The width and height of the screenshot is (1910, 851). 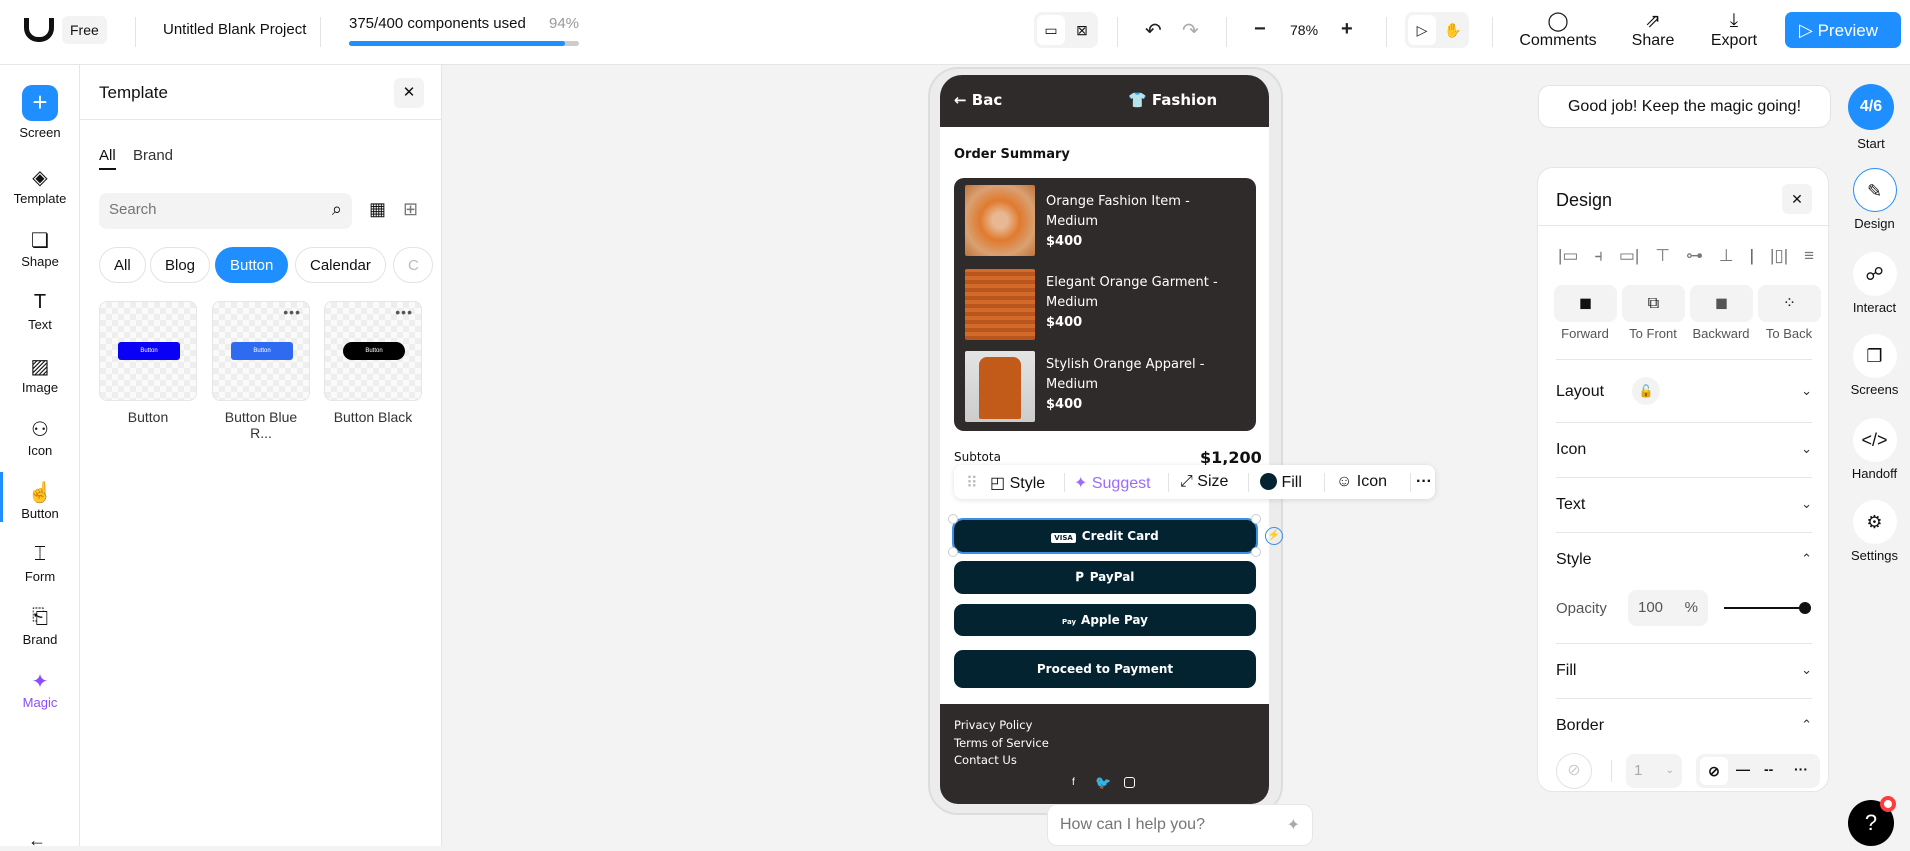 I want to click on design-view-icon: ▭, so click(x=1051, y=30).